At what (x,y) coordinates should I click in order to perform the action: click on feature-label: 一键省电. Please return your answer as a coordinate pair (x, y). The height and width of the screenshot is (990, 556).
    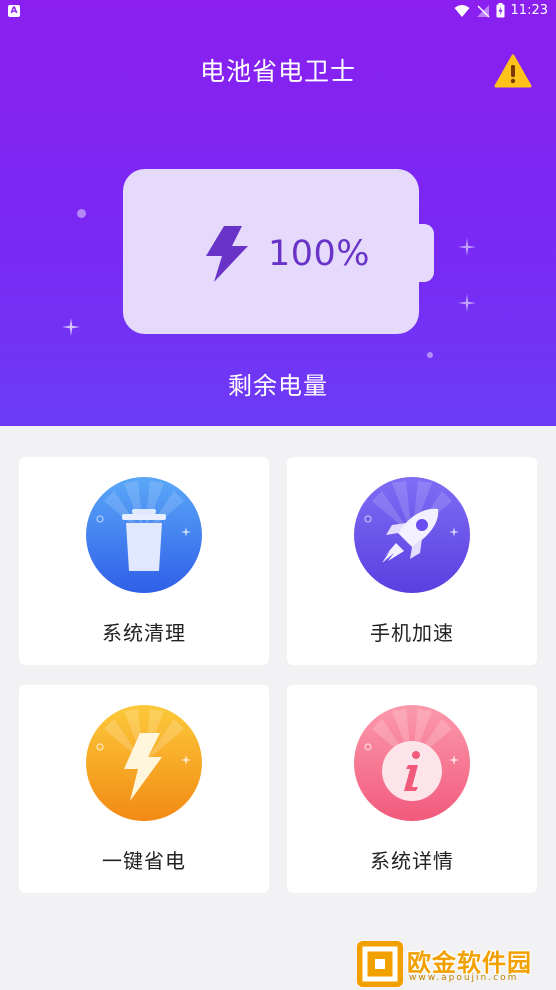
    Looking at the image, I should click on (144, 861).